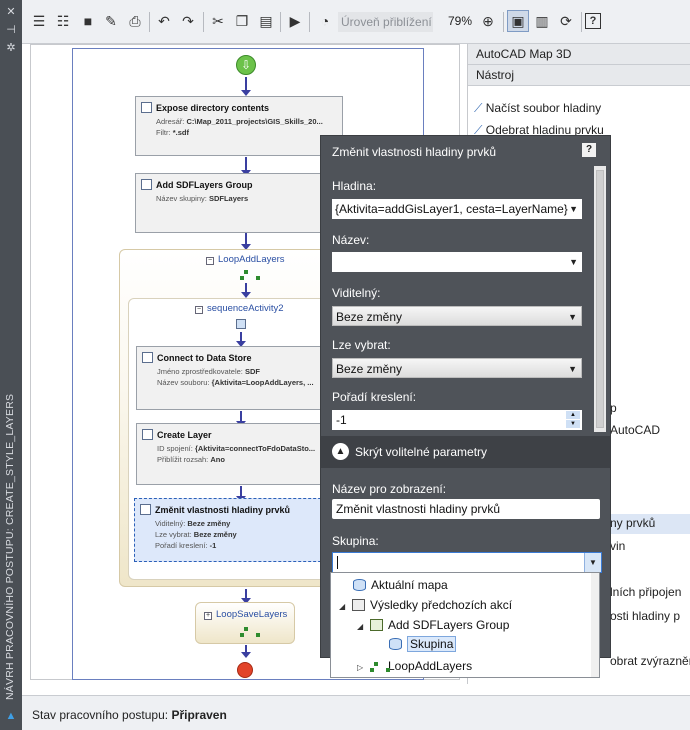  What do you see at coordinates (650, 661) in the screenshot?
I see `toolbox-item-partial-7: obrat zvýraznění` at bounding box center [650, 661].